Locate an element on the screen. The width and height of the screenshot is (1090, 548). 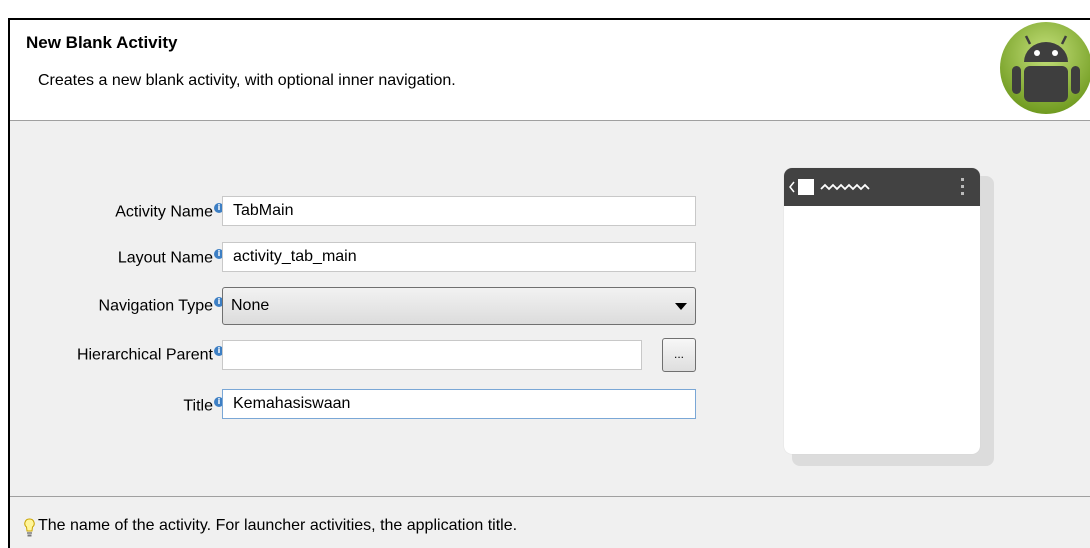
action-bar-graphics is located at coordinates (876, 186).